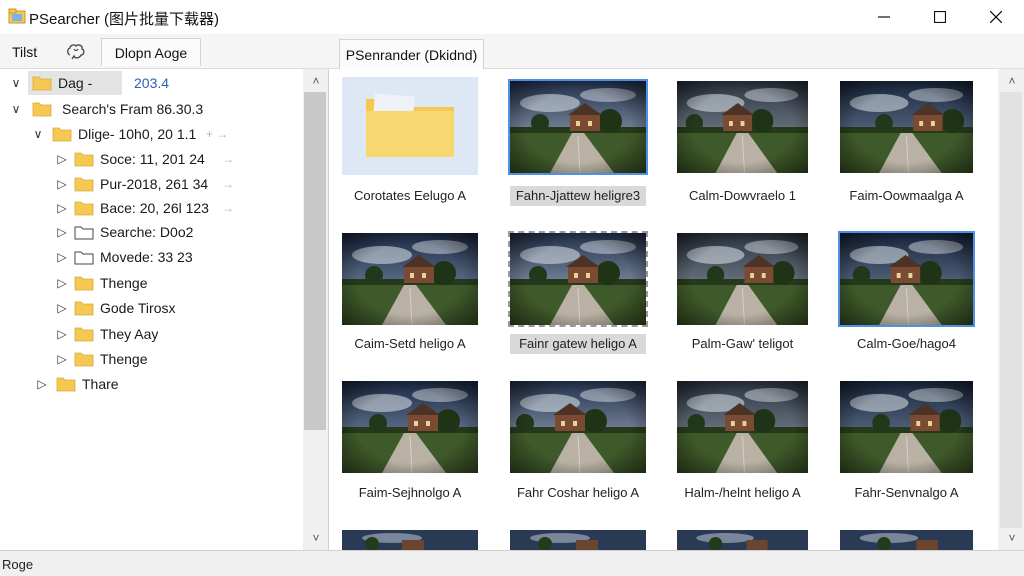 This screenshot has width=1024, height=576. I want to click on image-tile: Halm-/helnt heligo A, so click(742, 456).